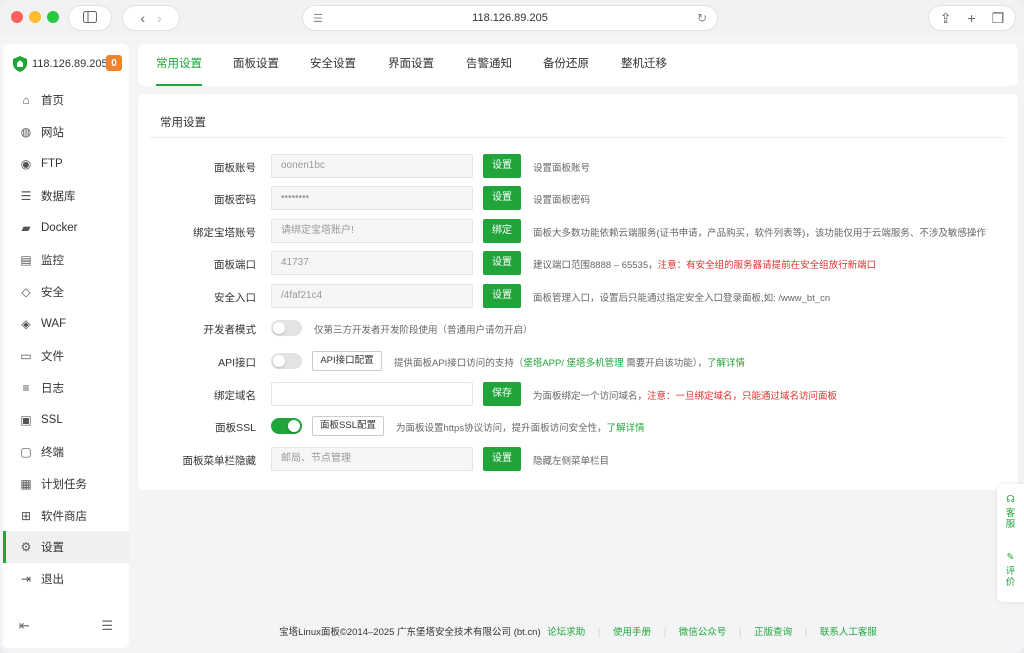  Describe the element at coordinates (726, 363) in the screenshot. I see `api-learn-more-link: 了解详情` at that location.